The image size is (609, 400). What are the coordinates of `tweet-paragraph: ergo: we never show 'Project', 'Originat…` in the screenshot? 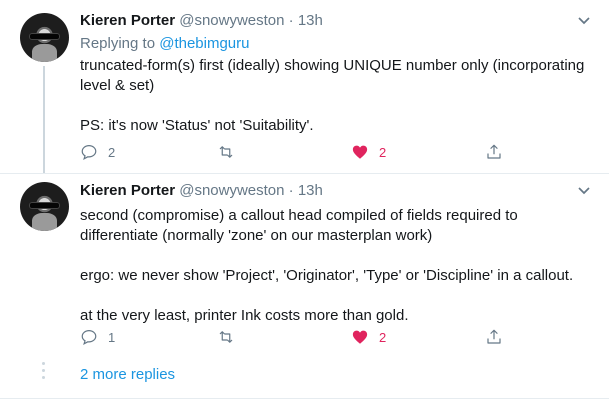 It's located at (327, 275).